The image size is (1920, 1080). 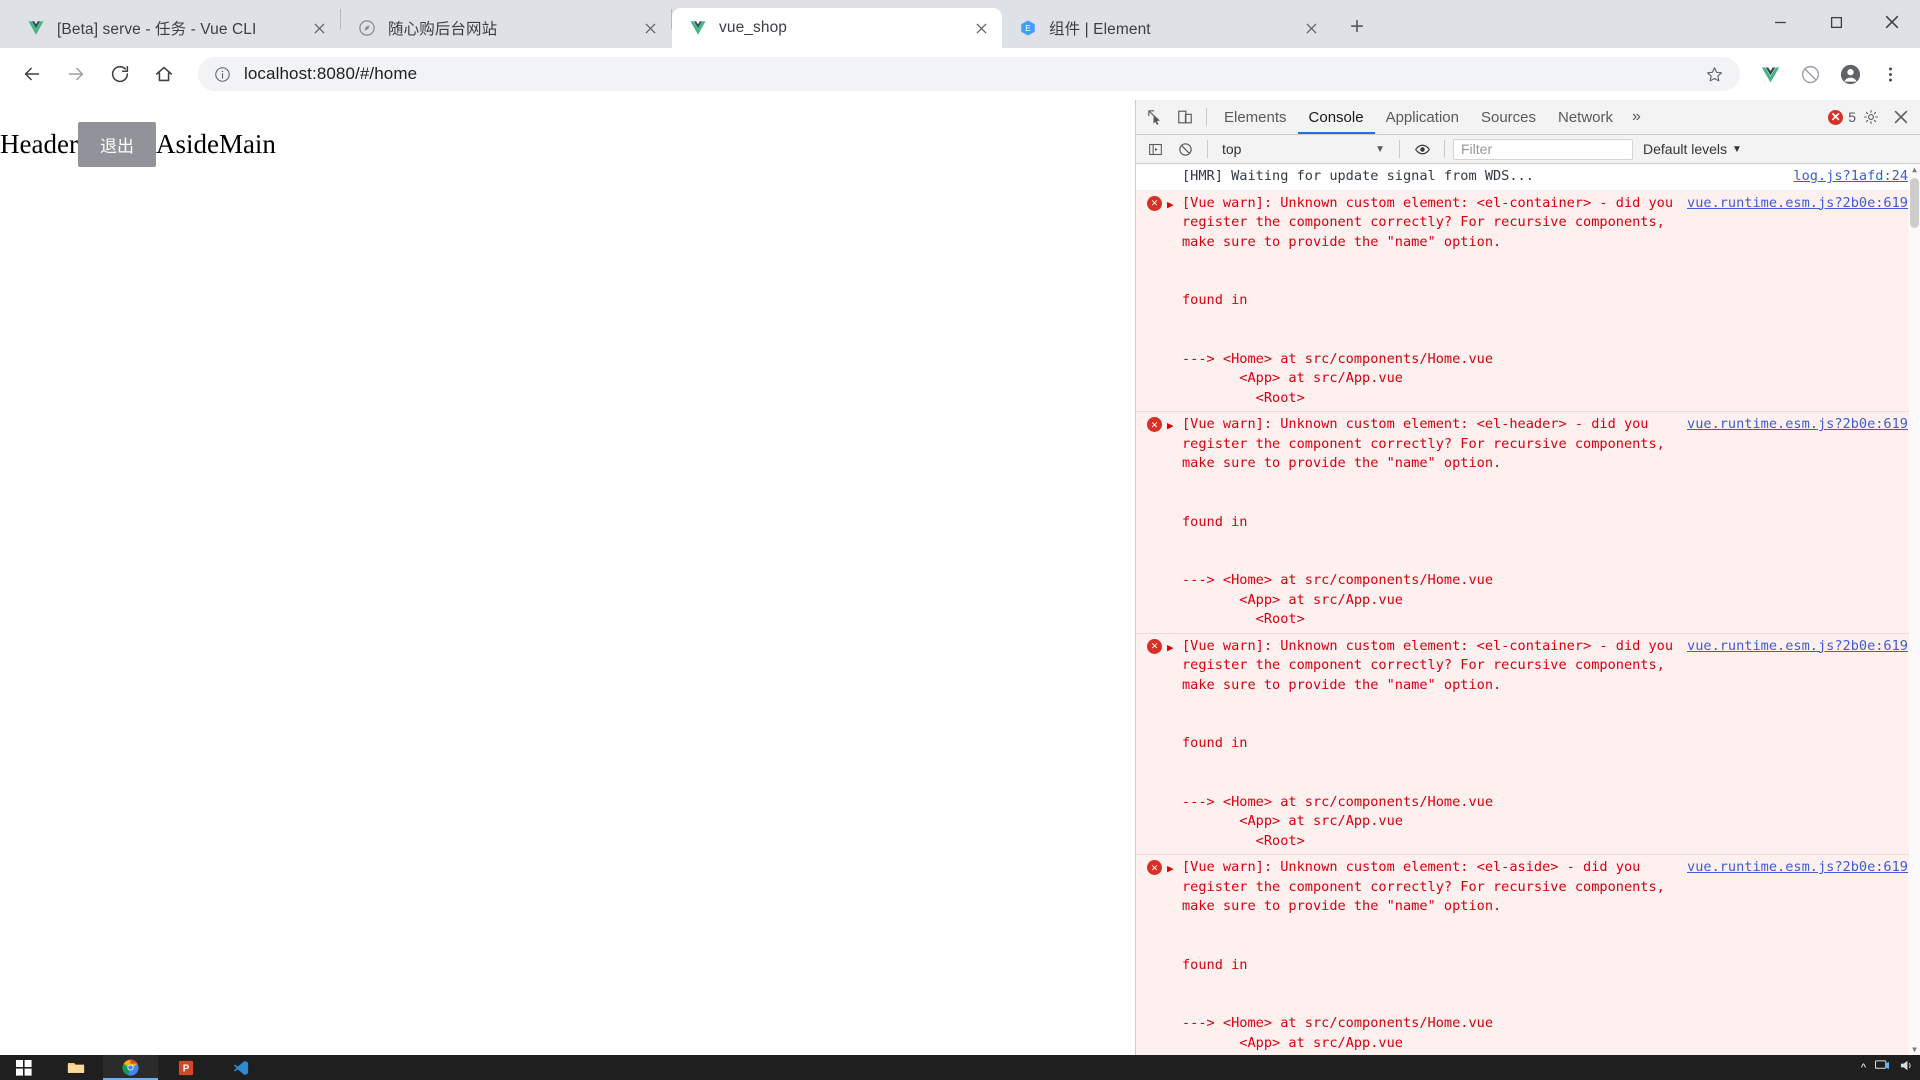 I want to click on scroll-up-icon: ▲, so click(x=1914, y=169).